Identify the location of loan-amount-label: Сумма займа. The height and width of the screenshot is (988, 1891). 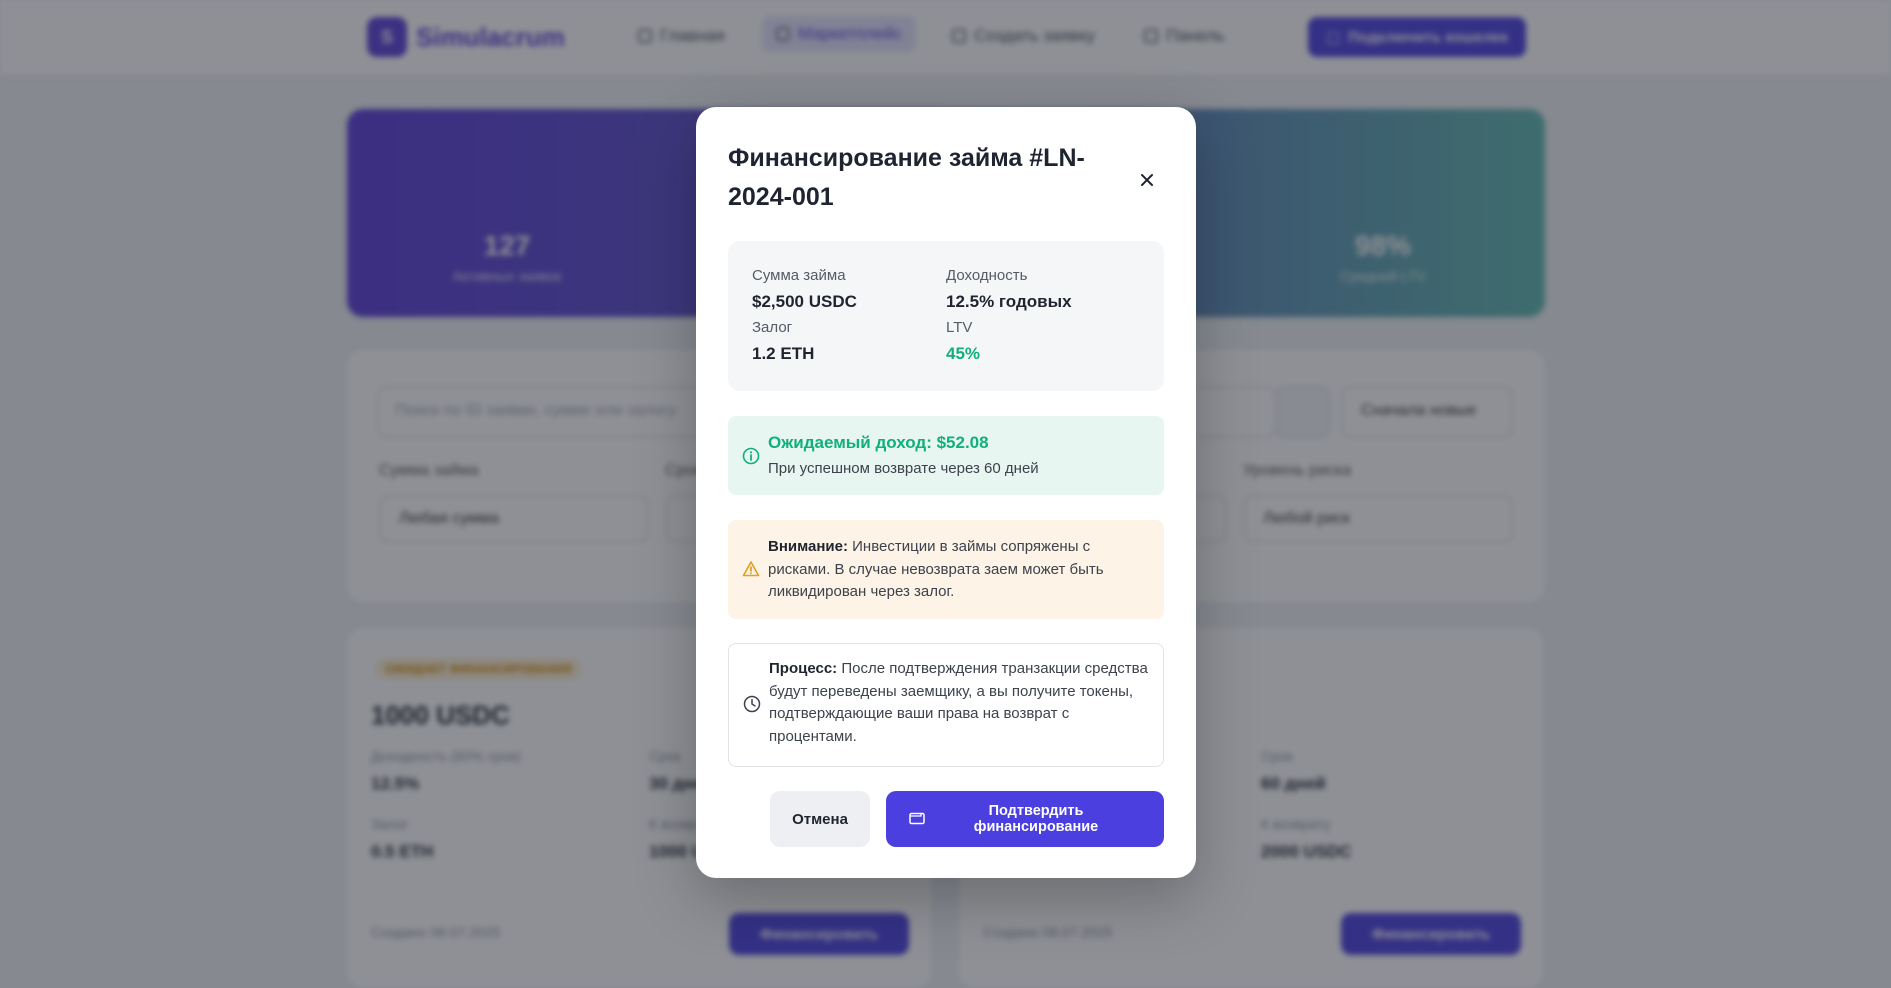
(799, 275).